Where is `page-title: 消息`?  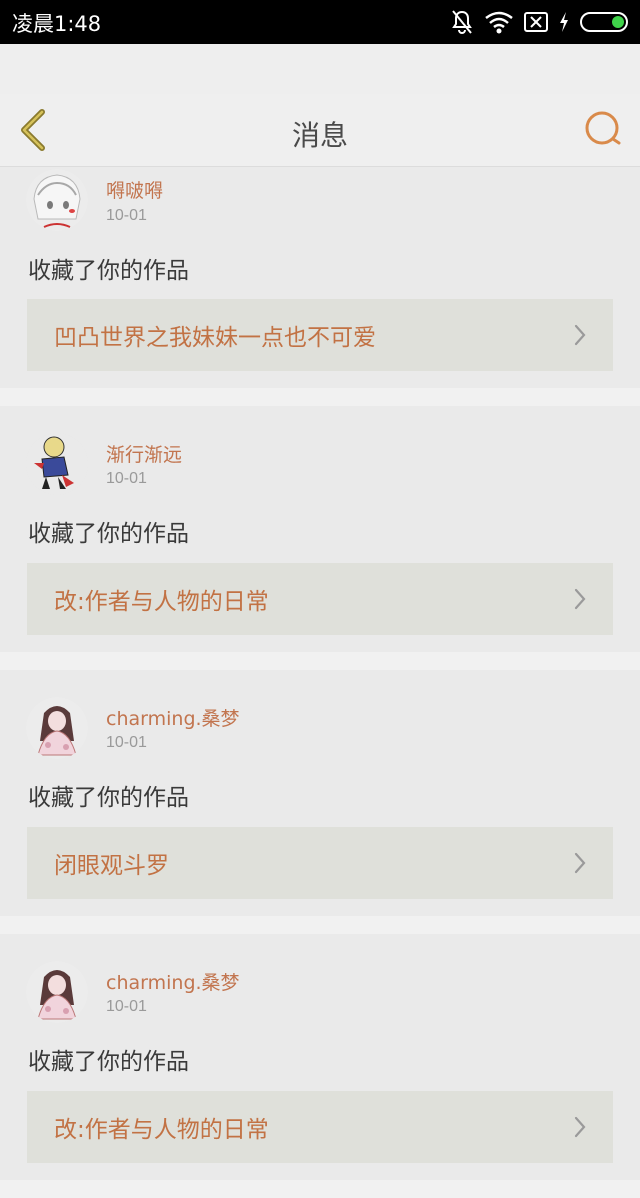
page-title: 消息 is located at coordinates (319, 135).